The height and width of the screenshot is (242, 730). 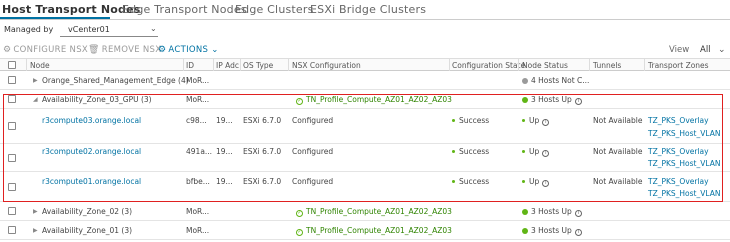 I want to click on tab-edge-transport-nodes: Edge Transport Nodes, so click(x=184, y=9).